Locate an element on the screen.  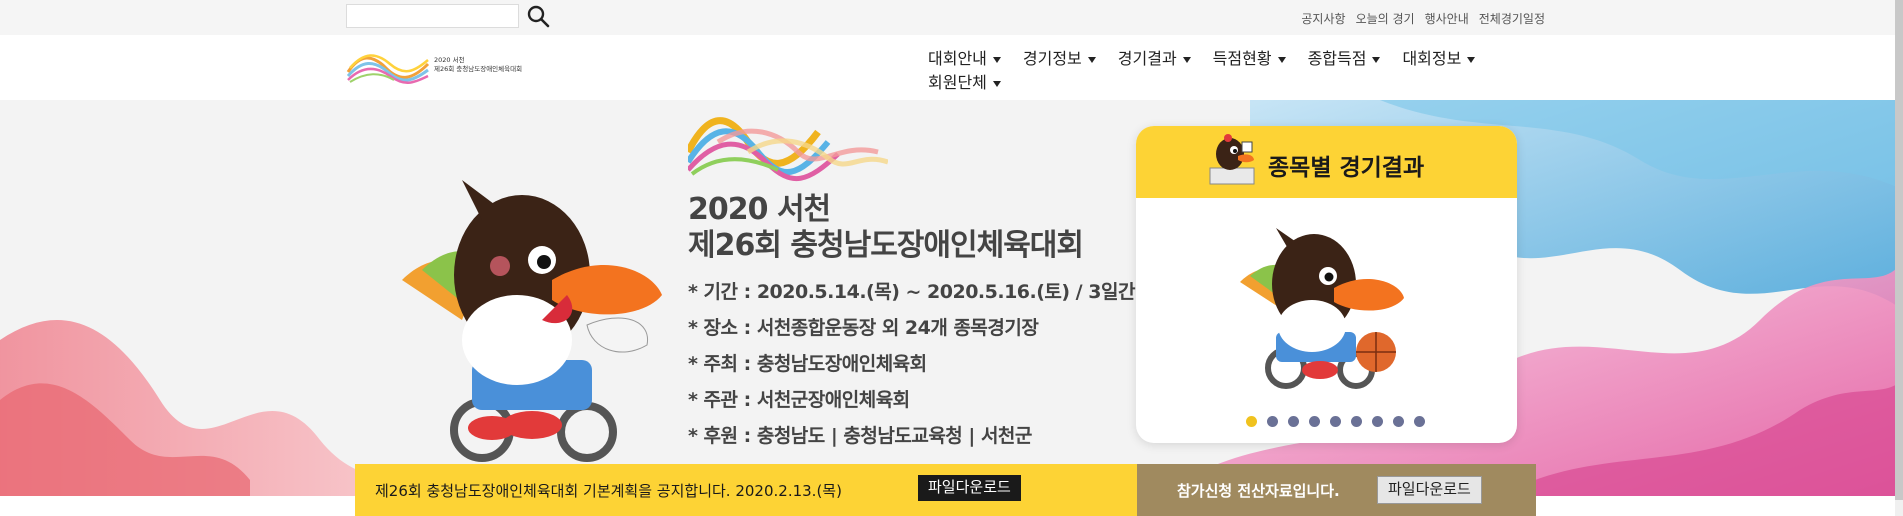
event-info-venue: * 장소 : 서천종합운동장 외 24개 종목경기장 is located at coordinates (863, 328).